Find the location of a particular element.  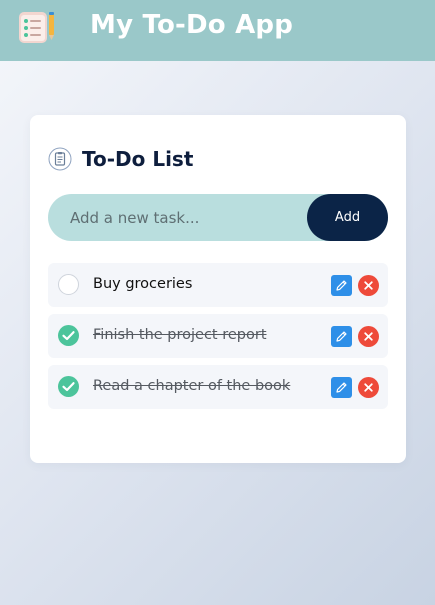

notepad-pencil-icon is located at coordinates (37, 27).